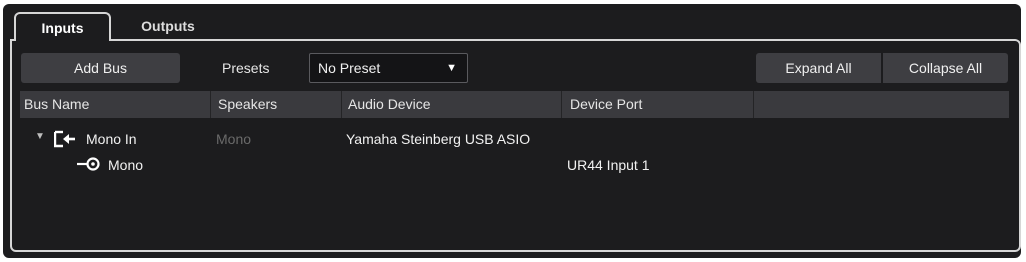 This screenshot has height=262, width=1026. Describe the element at coordinates (111, 139) in the screenshot. I see `bus-name: Mono In` at that location.